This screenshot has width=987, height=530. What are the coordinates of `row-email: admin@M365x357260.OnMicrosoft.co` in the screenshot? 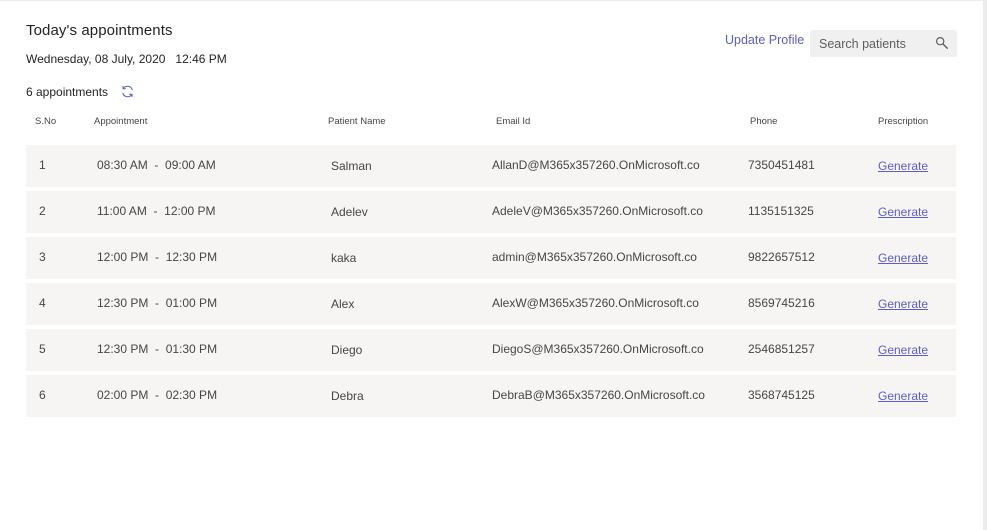 It's located at (594, 257).